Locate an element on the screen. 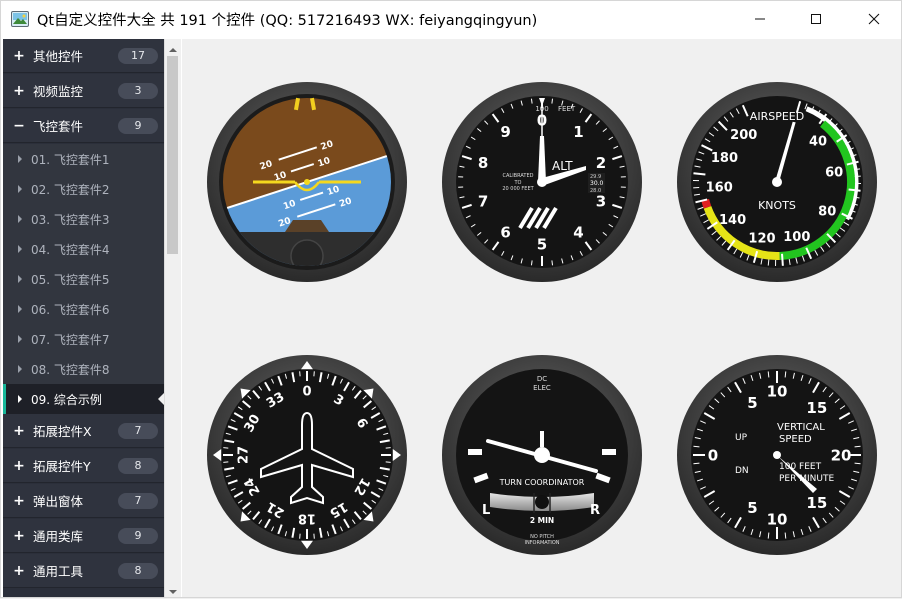 The width and height of the screenshot is (902, 599). nav-group-video: + 视频监控 3 is located at coordinates (83, 91).